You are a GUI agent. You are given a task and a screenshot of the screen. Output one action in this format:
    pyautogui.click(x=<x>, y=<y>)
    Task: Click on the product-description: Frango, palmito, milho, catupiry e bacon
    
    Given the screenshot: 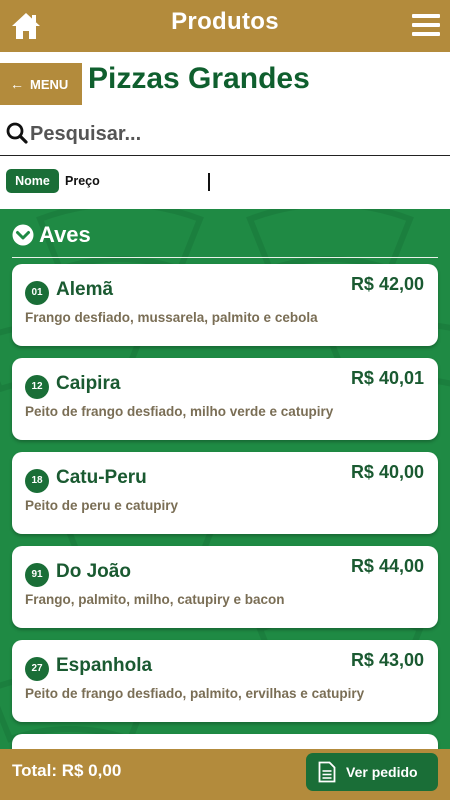 What is the action you would take?
    pyautogui.click(x=155, y=599)
    